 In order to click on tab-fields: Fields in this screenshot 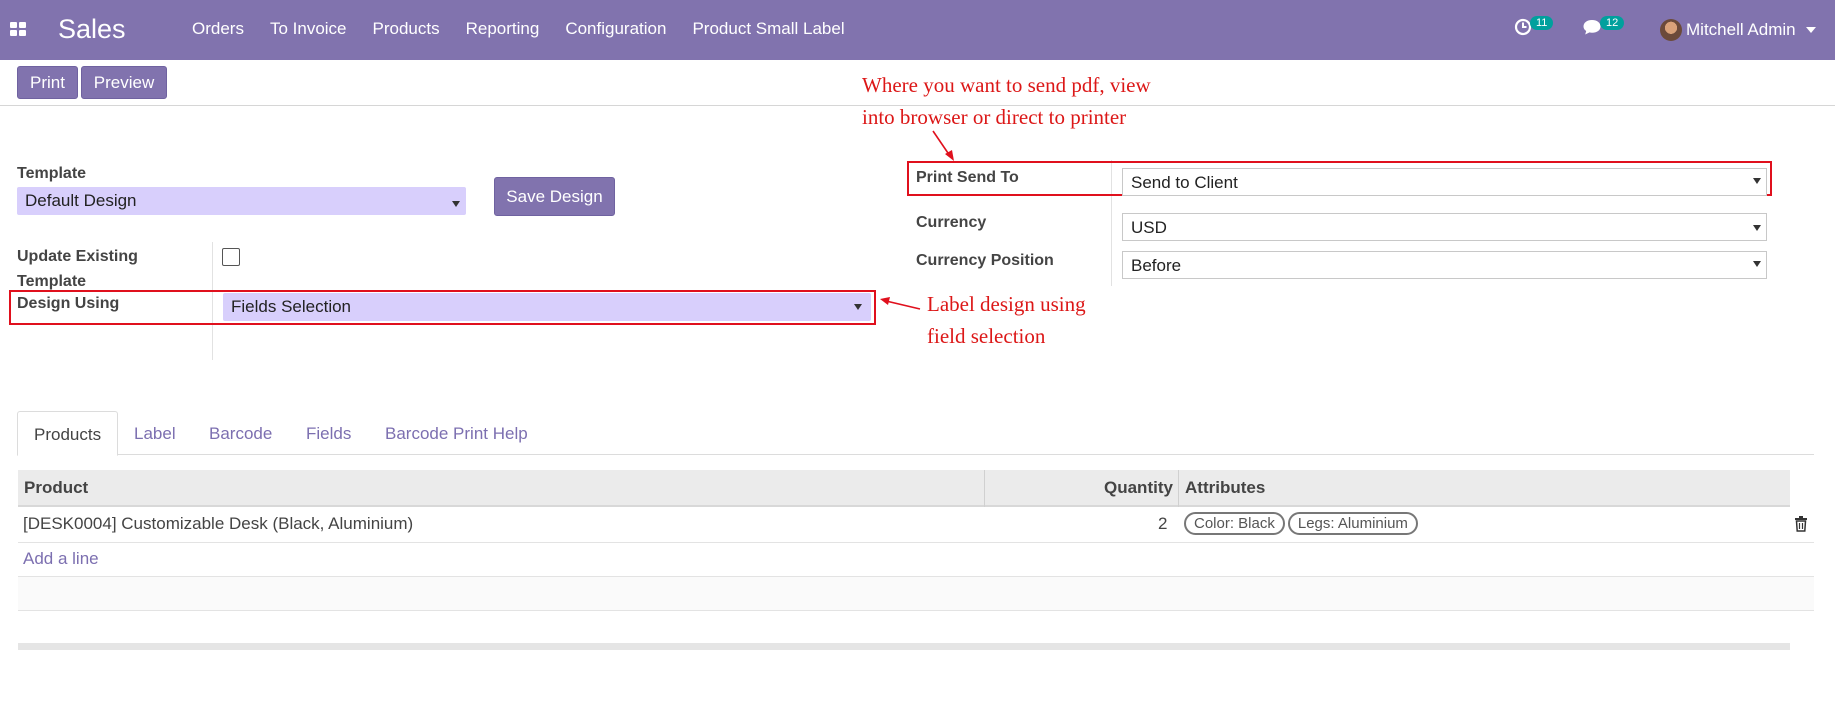, I will do `click(328, 433)`.